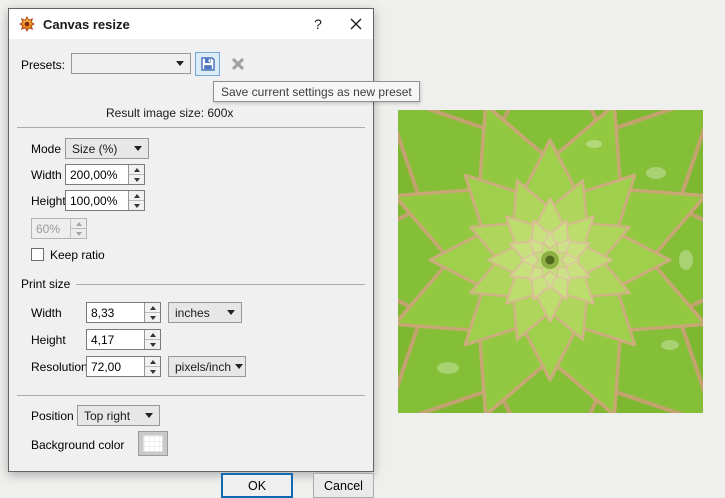 The height and width of the screenshot is (498, 725). I want to click on position-dropdown: Top right, so click(118, 415).